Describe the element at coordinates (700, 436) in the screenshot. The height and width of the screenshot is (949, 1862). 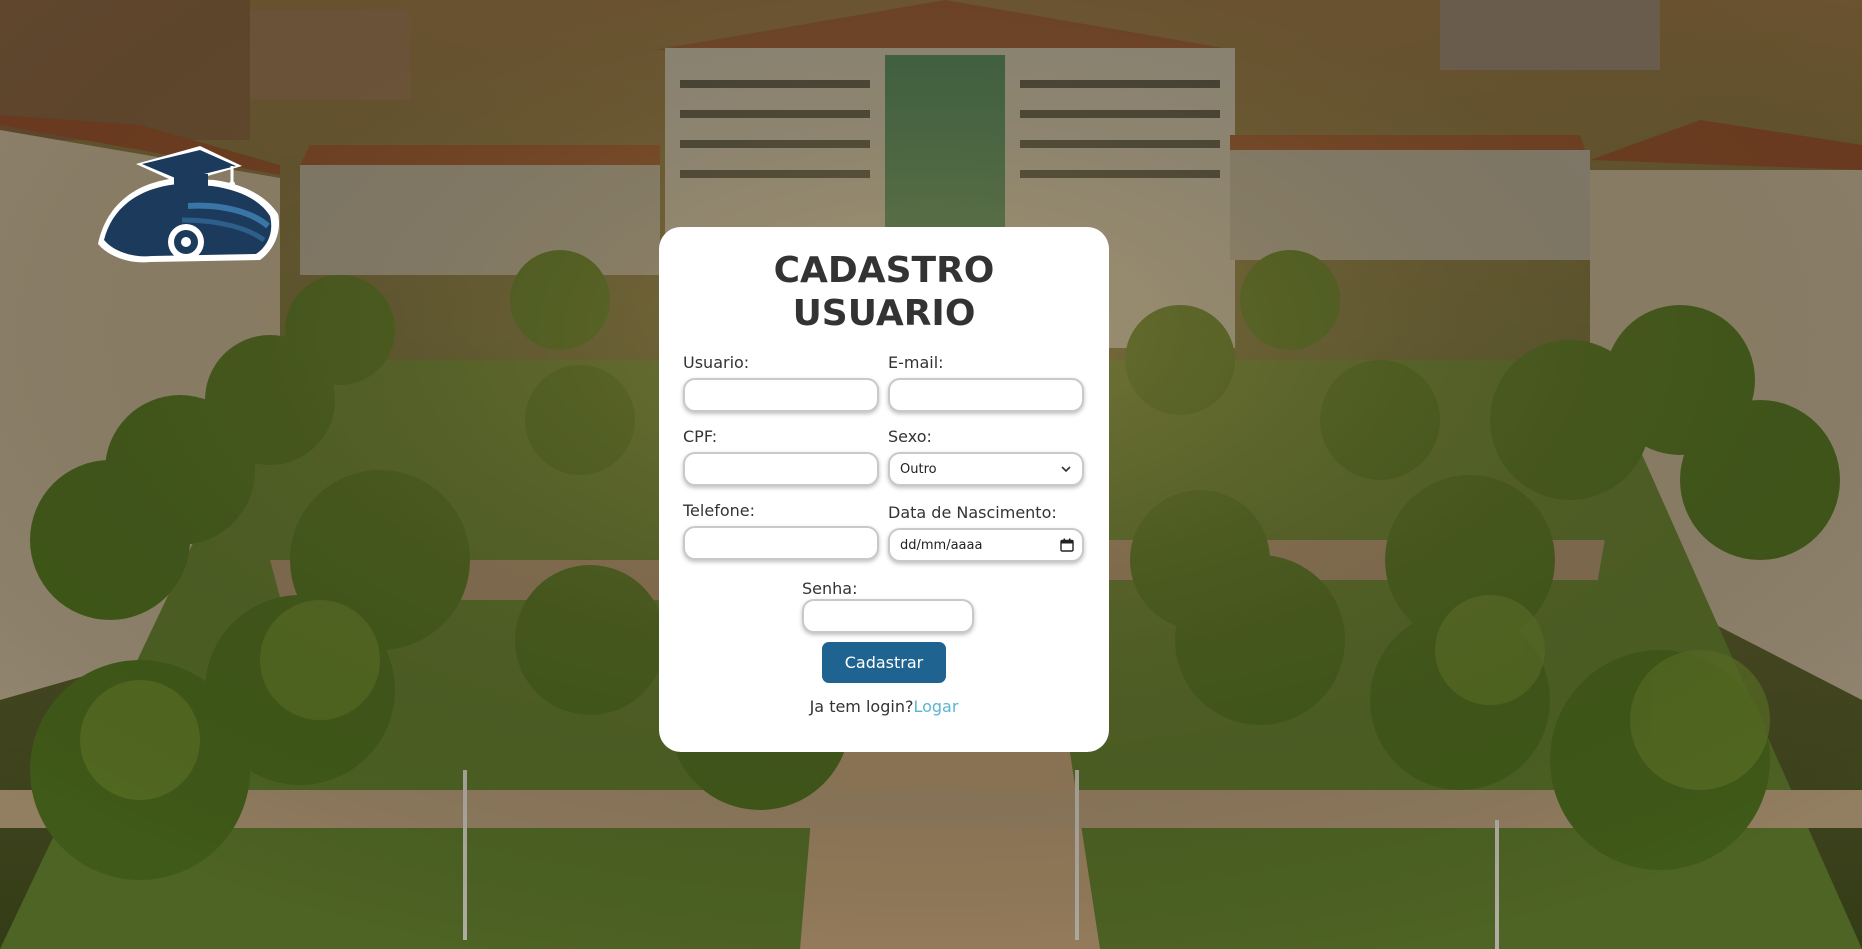
I see `cpf-label: CPF:` at that location.